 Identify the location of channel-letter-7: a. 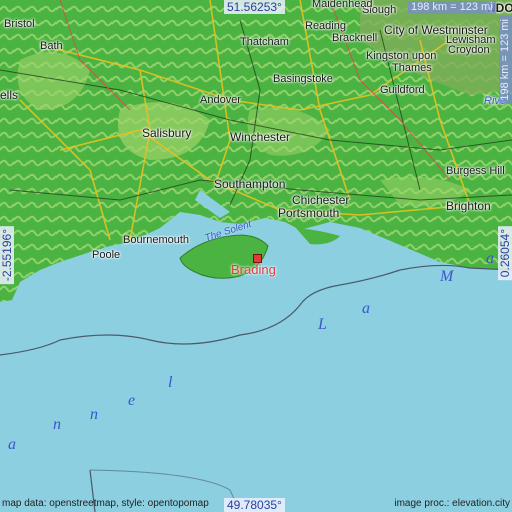
(366, 308).